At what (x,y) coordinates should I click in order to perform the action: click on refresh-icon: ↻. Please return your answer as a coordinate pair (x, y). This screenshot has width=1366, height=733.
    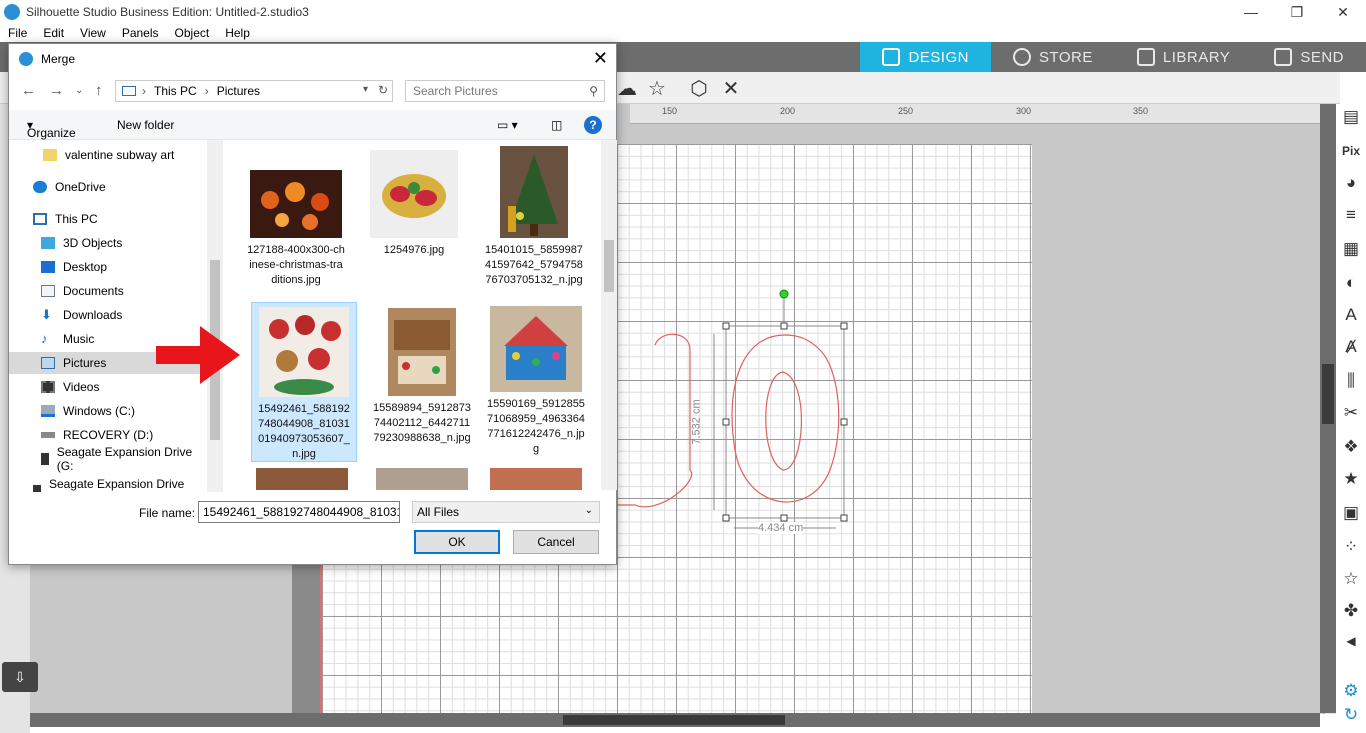
    Looking at the image, I should click on (383, 90).